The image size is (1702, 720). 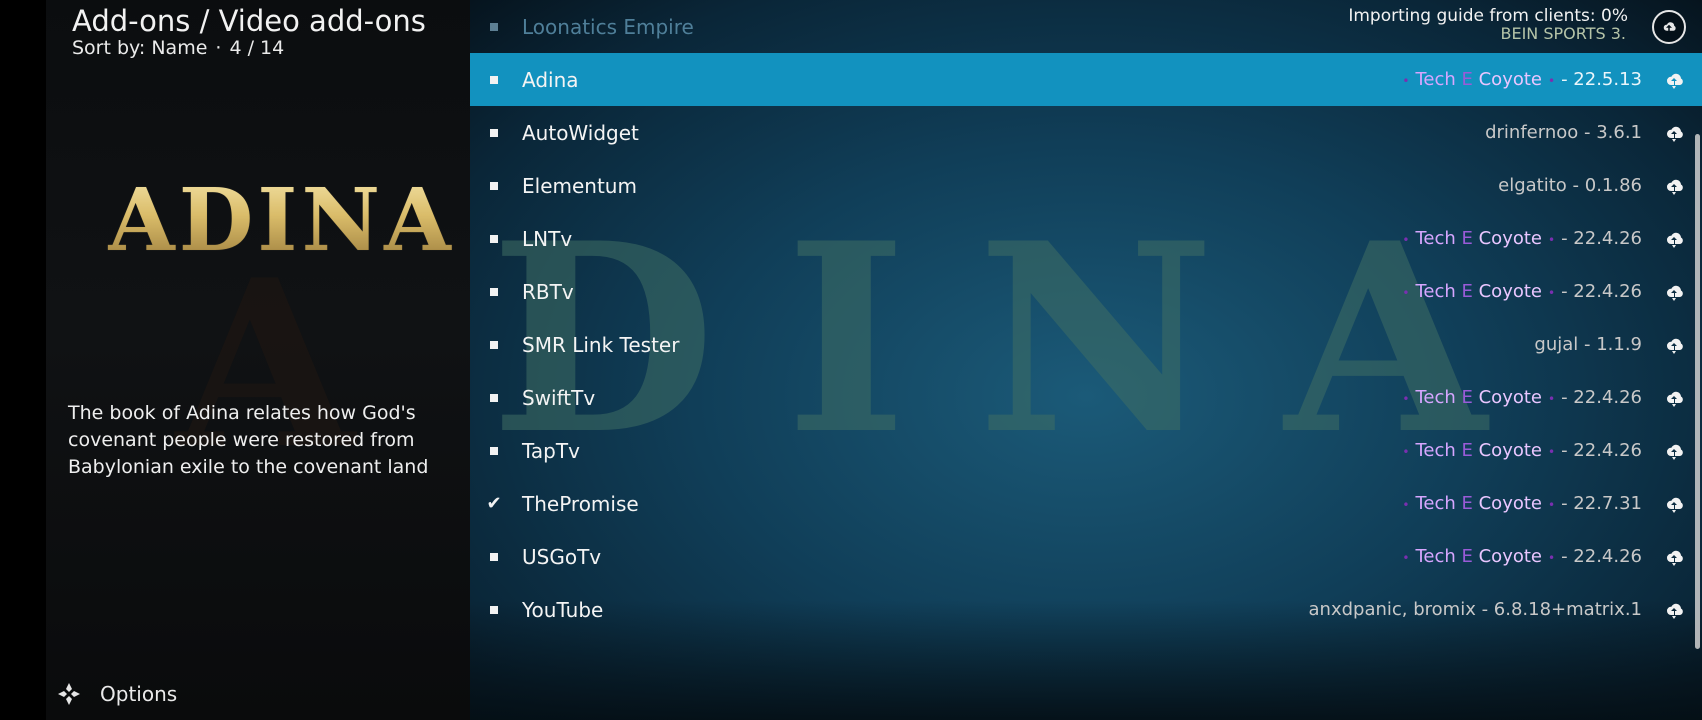 What do you see at coordinates (550, 79) in the screenshot?
I see `addon-name: Adina` at bounding box center [550, 79].